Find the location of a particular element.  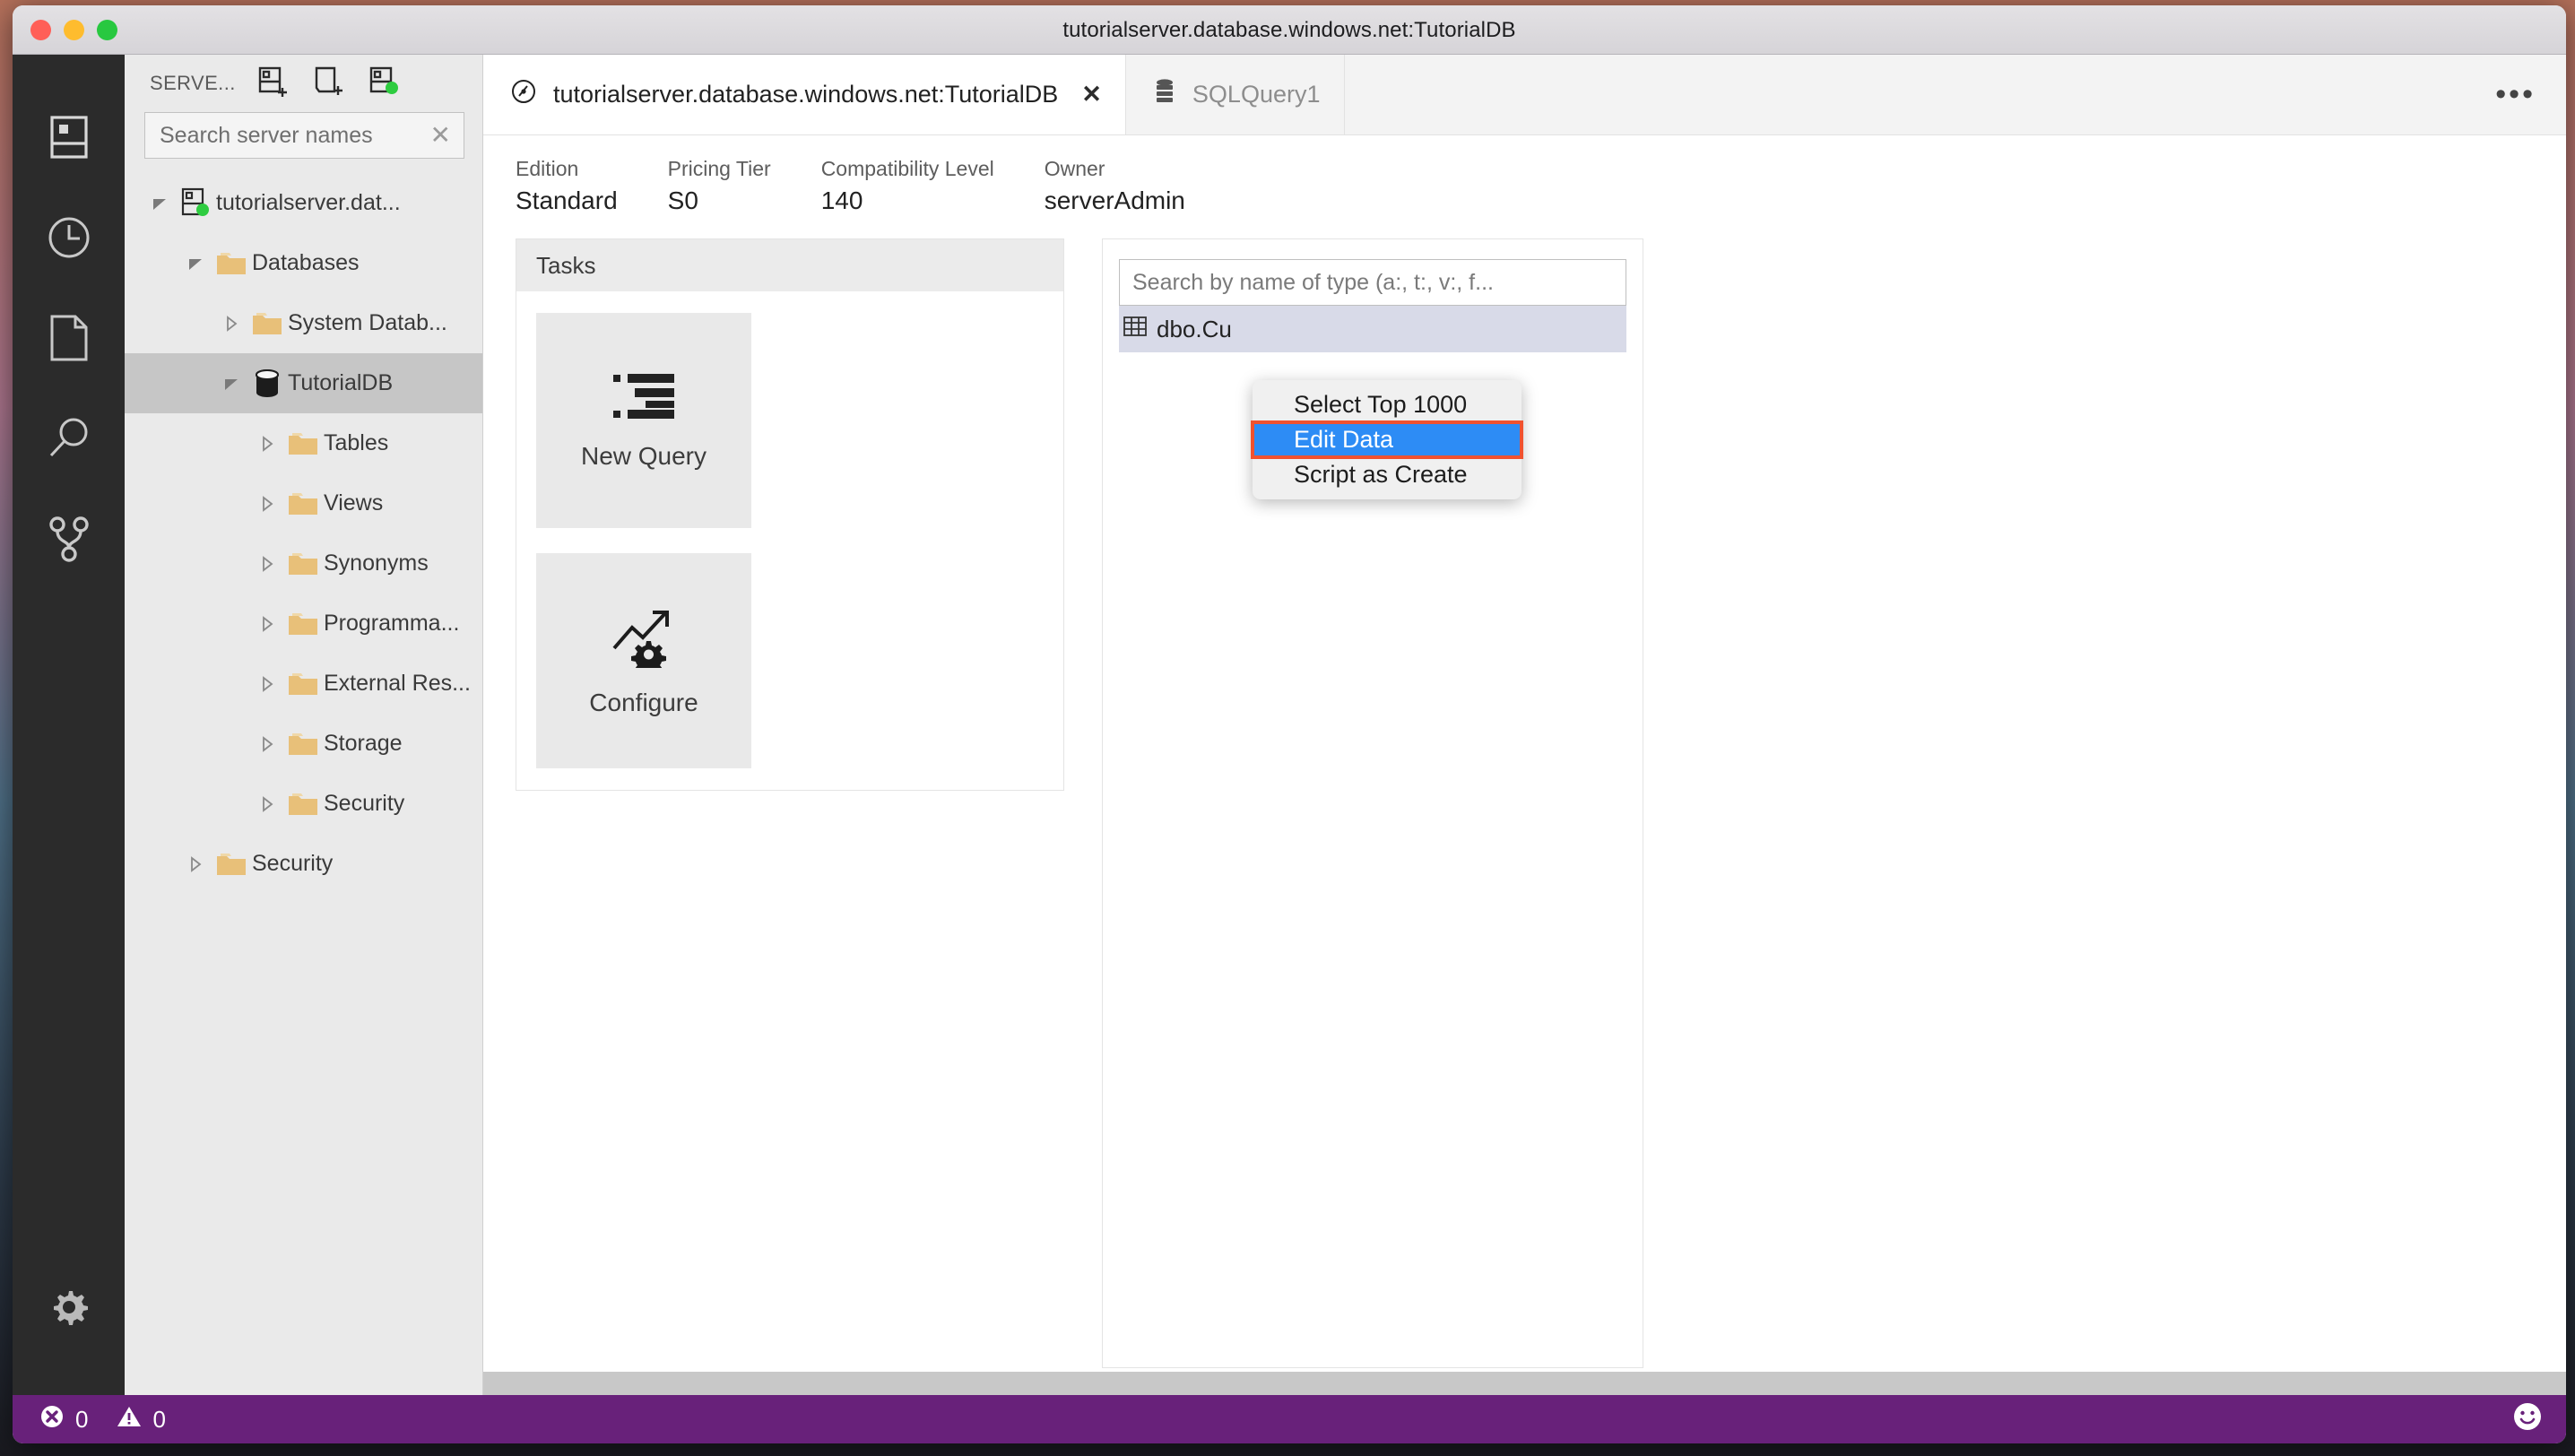

tree-item-tables: Tables is located at coordinates (303, 443).